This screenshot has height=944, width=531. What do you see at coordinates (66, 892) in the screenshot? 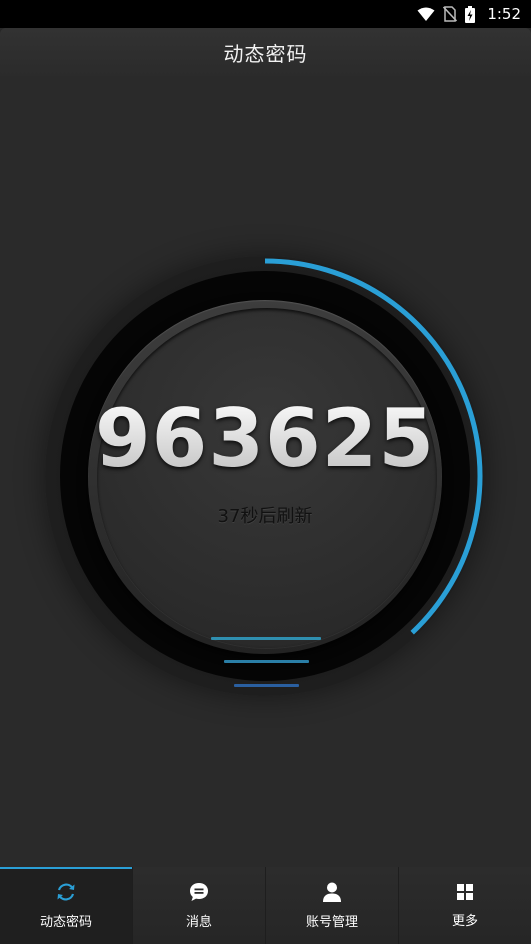
I see `refresh-icon` at bounding box center [66, 892].